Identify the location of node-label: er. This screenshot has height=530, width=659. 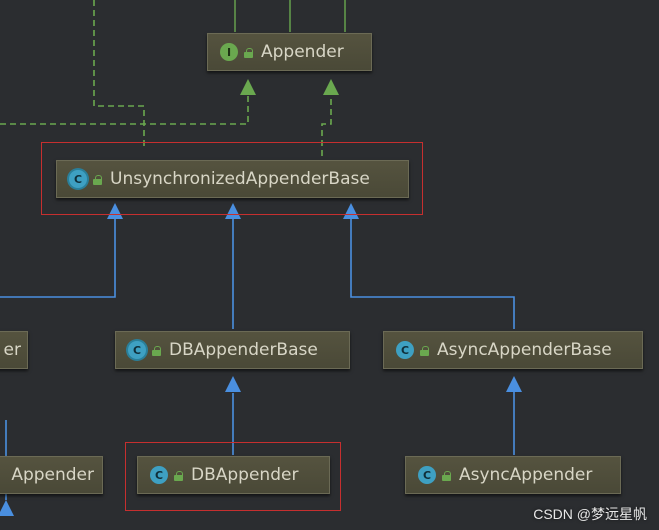
(12, 350).